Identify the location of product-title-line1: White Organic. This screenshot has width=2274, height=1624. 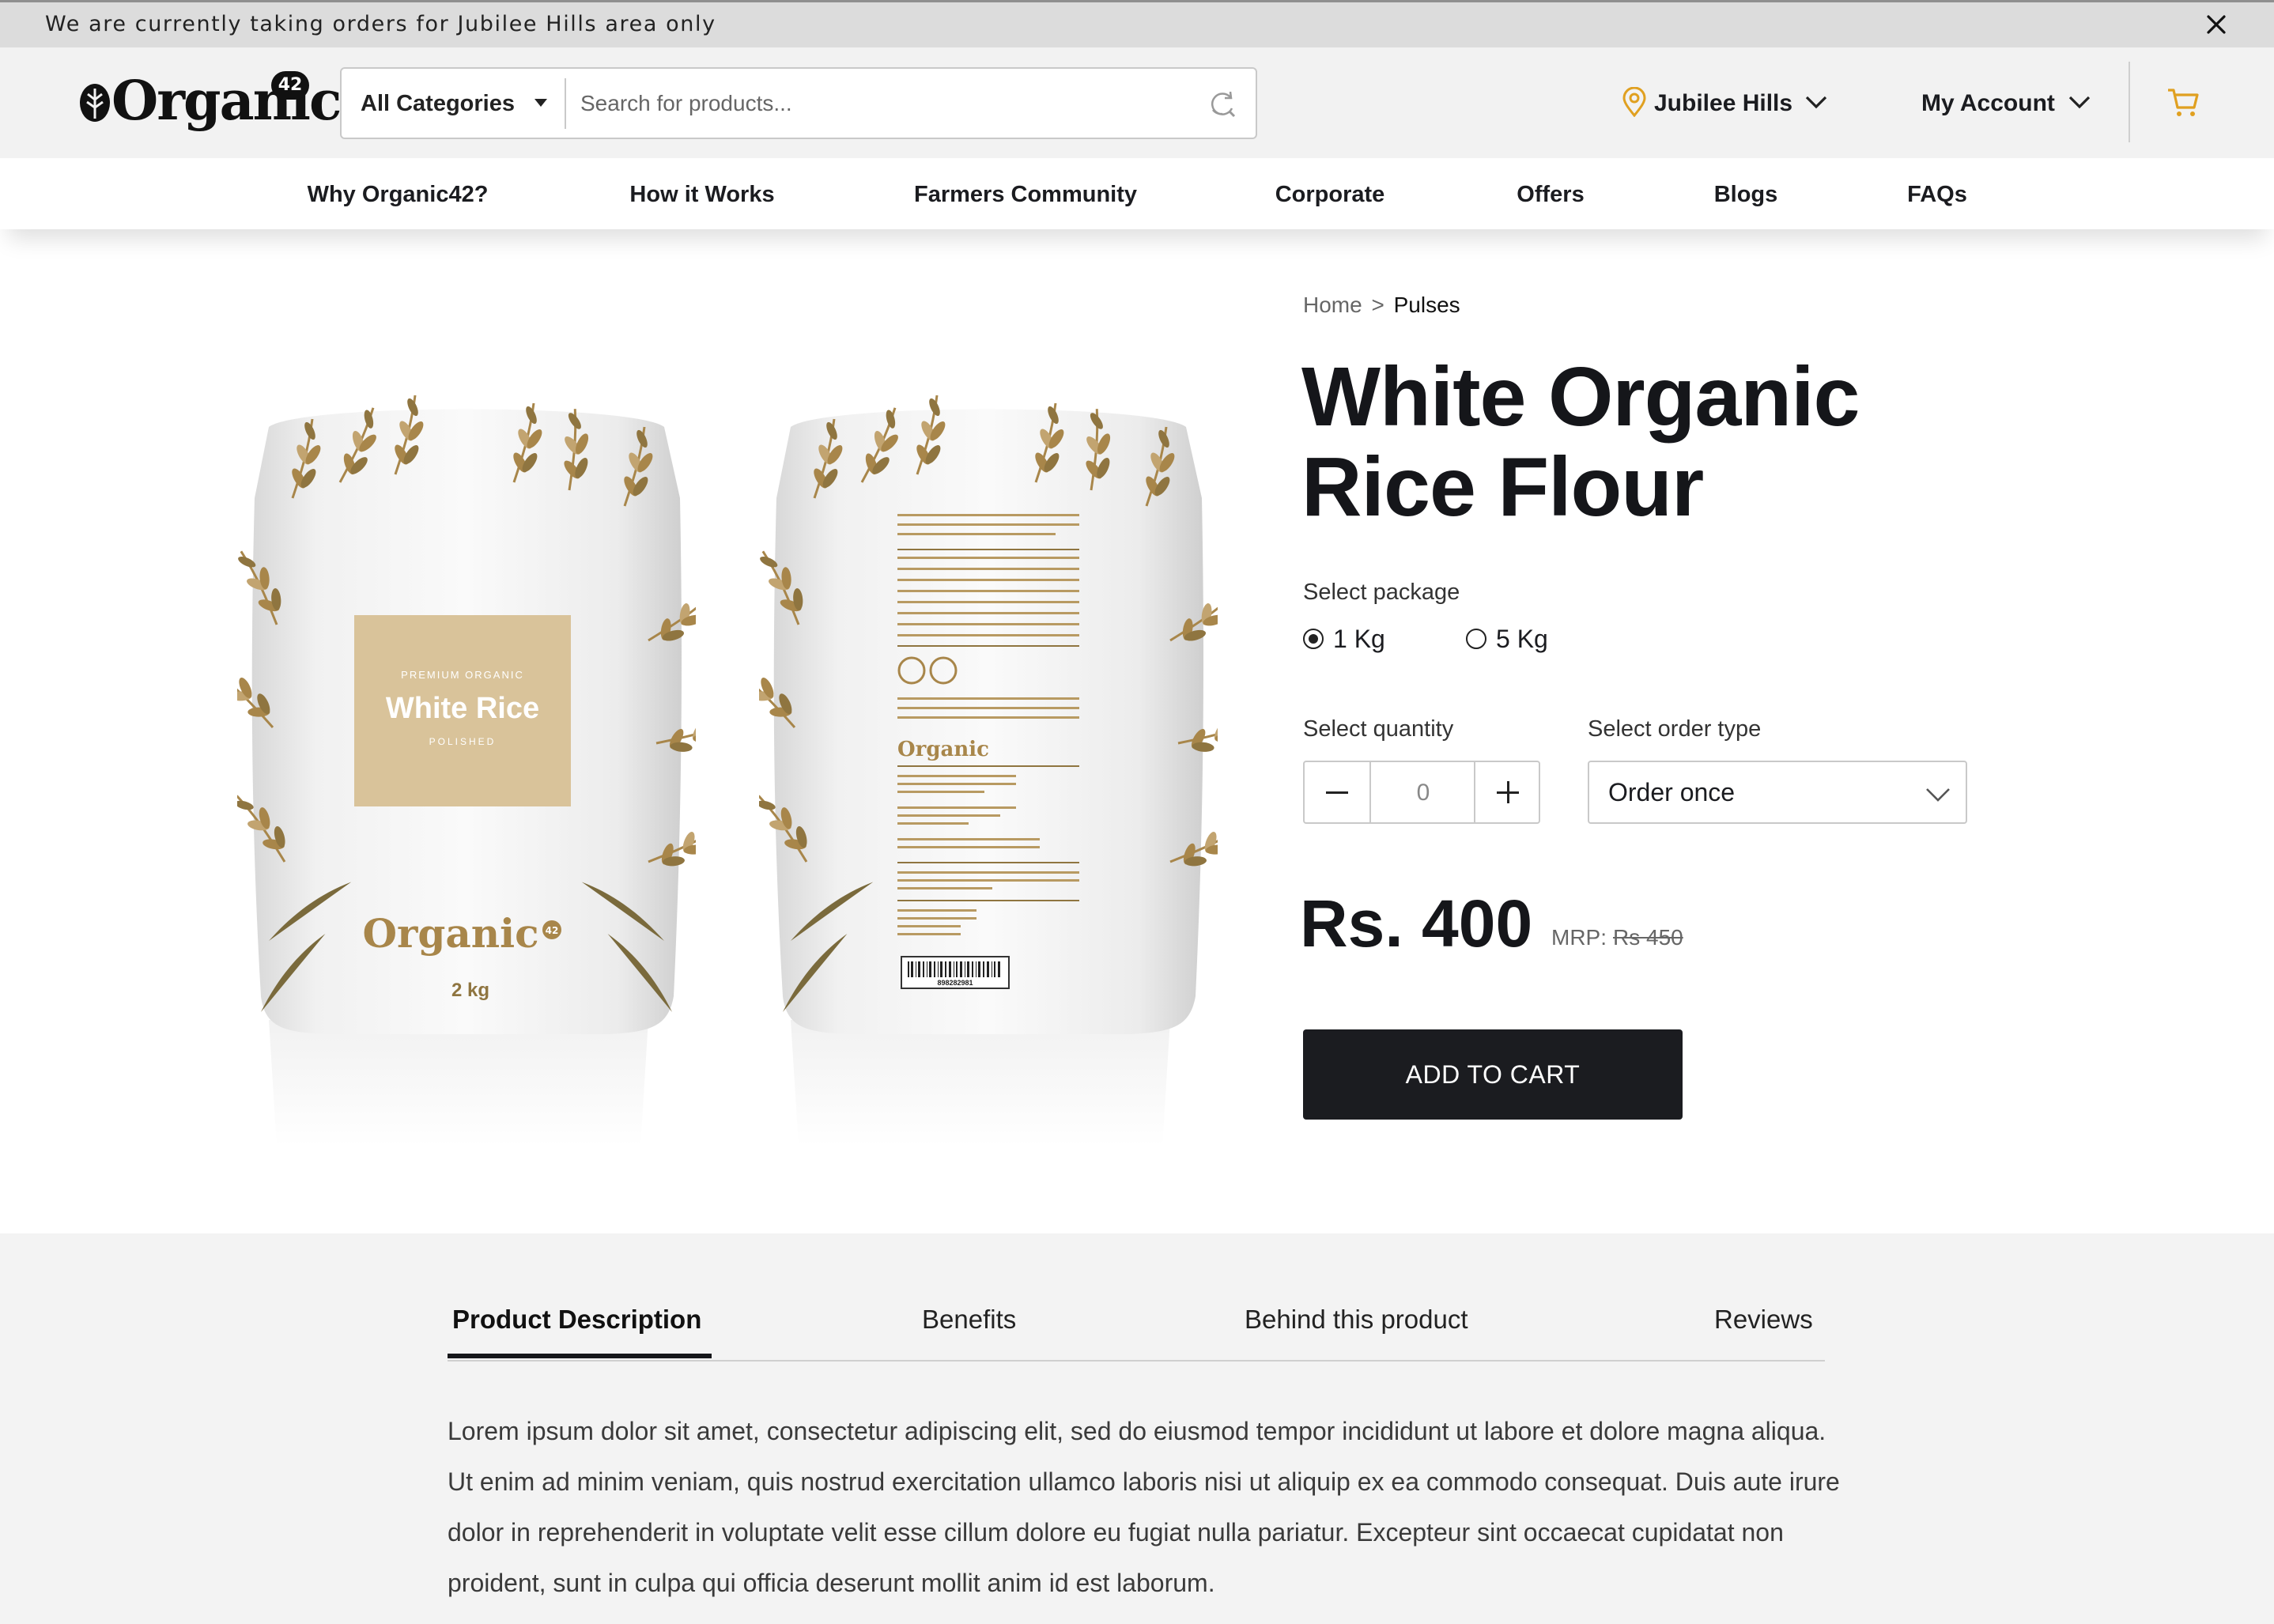
(1580, 397).